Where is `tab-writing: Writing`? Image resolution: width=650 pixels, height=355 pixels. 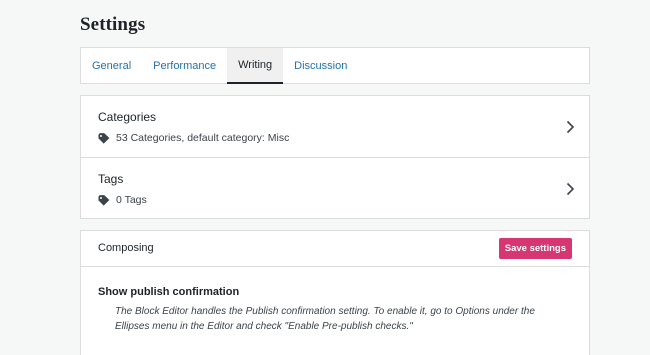
tab-writing: Writing is located at coordinates (255, 66).